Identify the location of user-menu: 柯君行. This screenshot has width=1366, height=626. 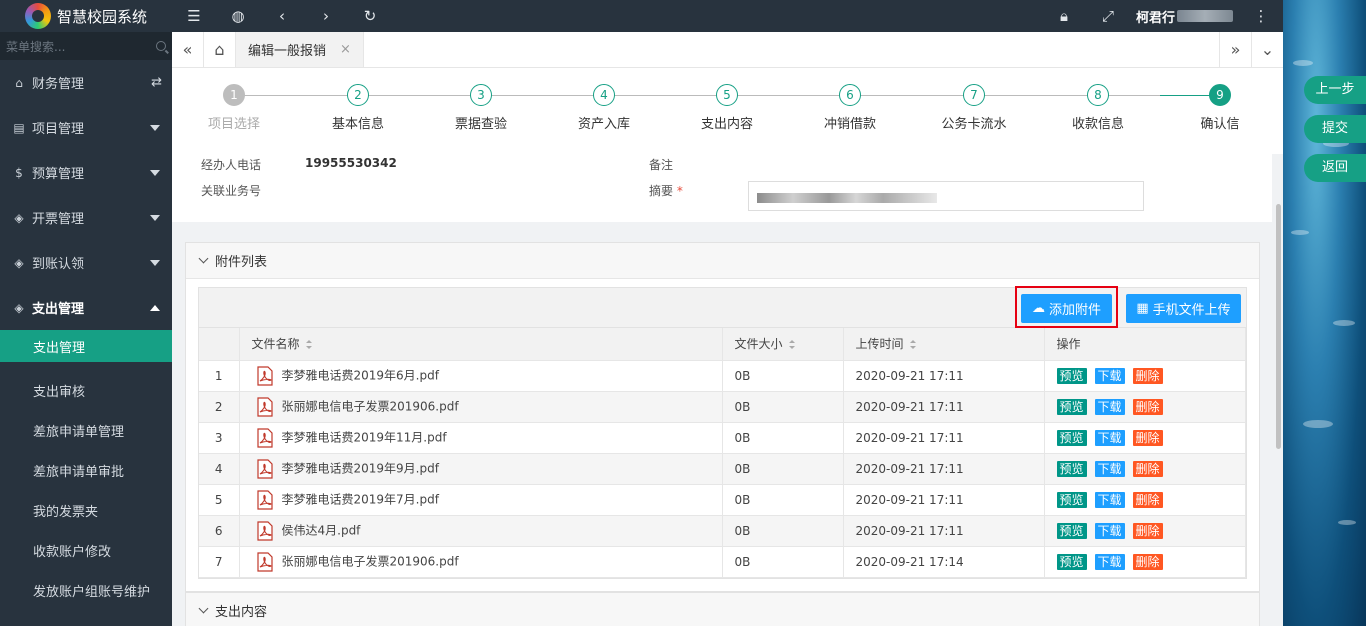
(1184, 16).